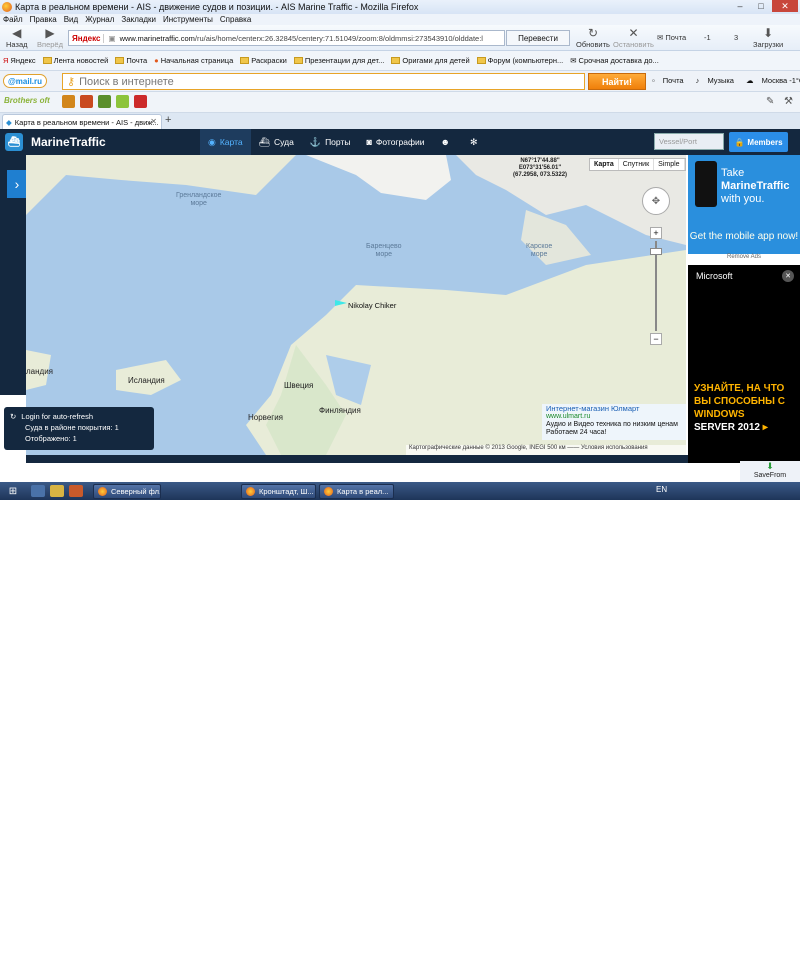 The height and width of the screenshot is (977, 800). What do you see at coordinates (788, 276) in the screenshot?
I see `ad-close-icon: ✕` at bounding box center [788, 276].